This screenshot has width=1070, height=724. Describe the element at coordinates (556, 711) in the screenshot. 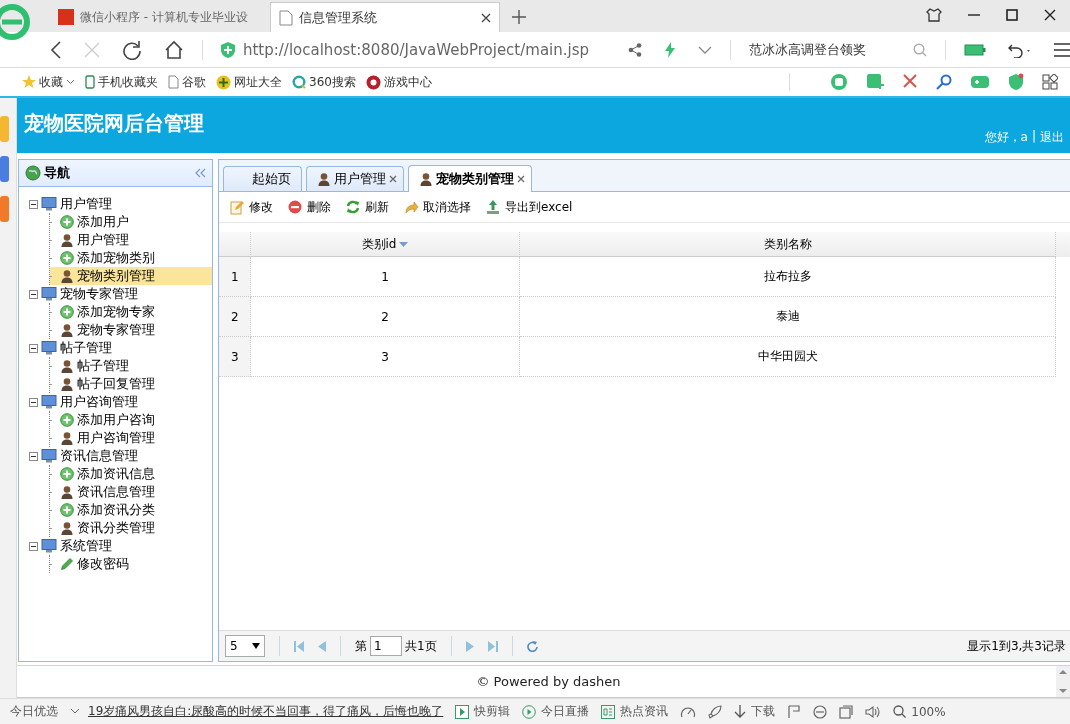

I see `status-item: 今日直播` at that location.